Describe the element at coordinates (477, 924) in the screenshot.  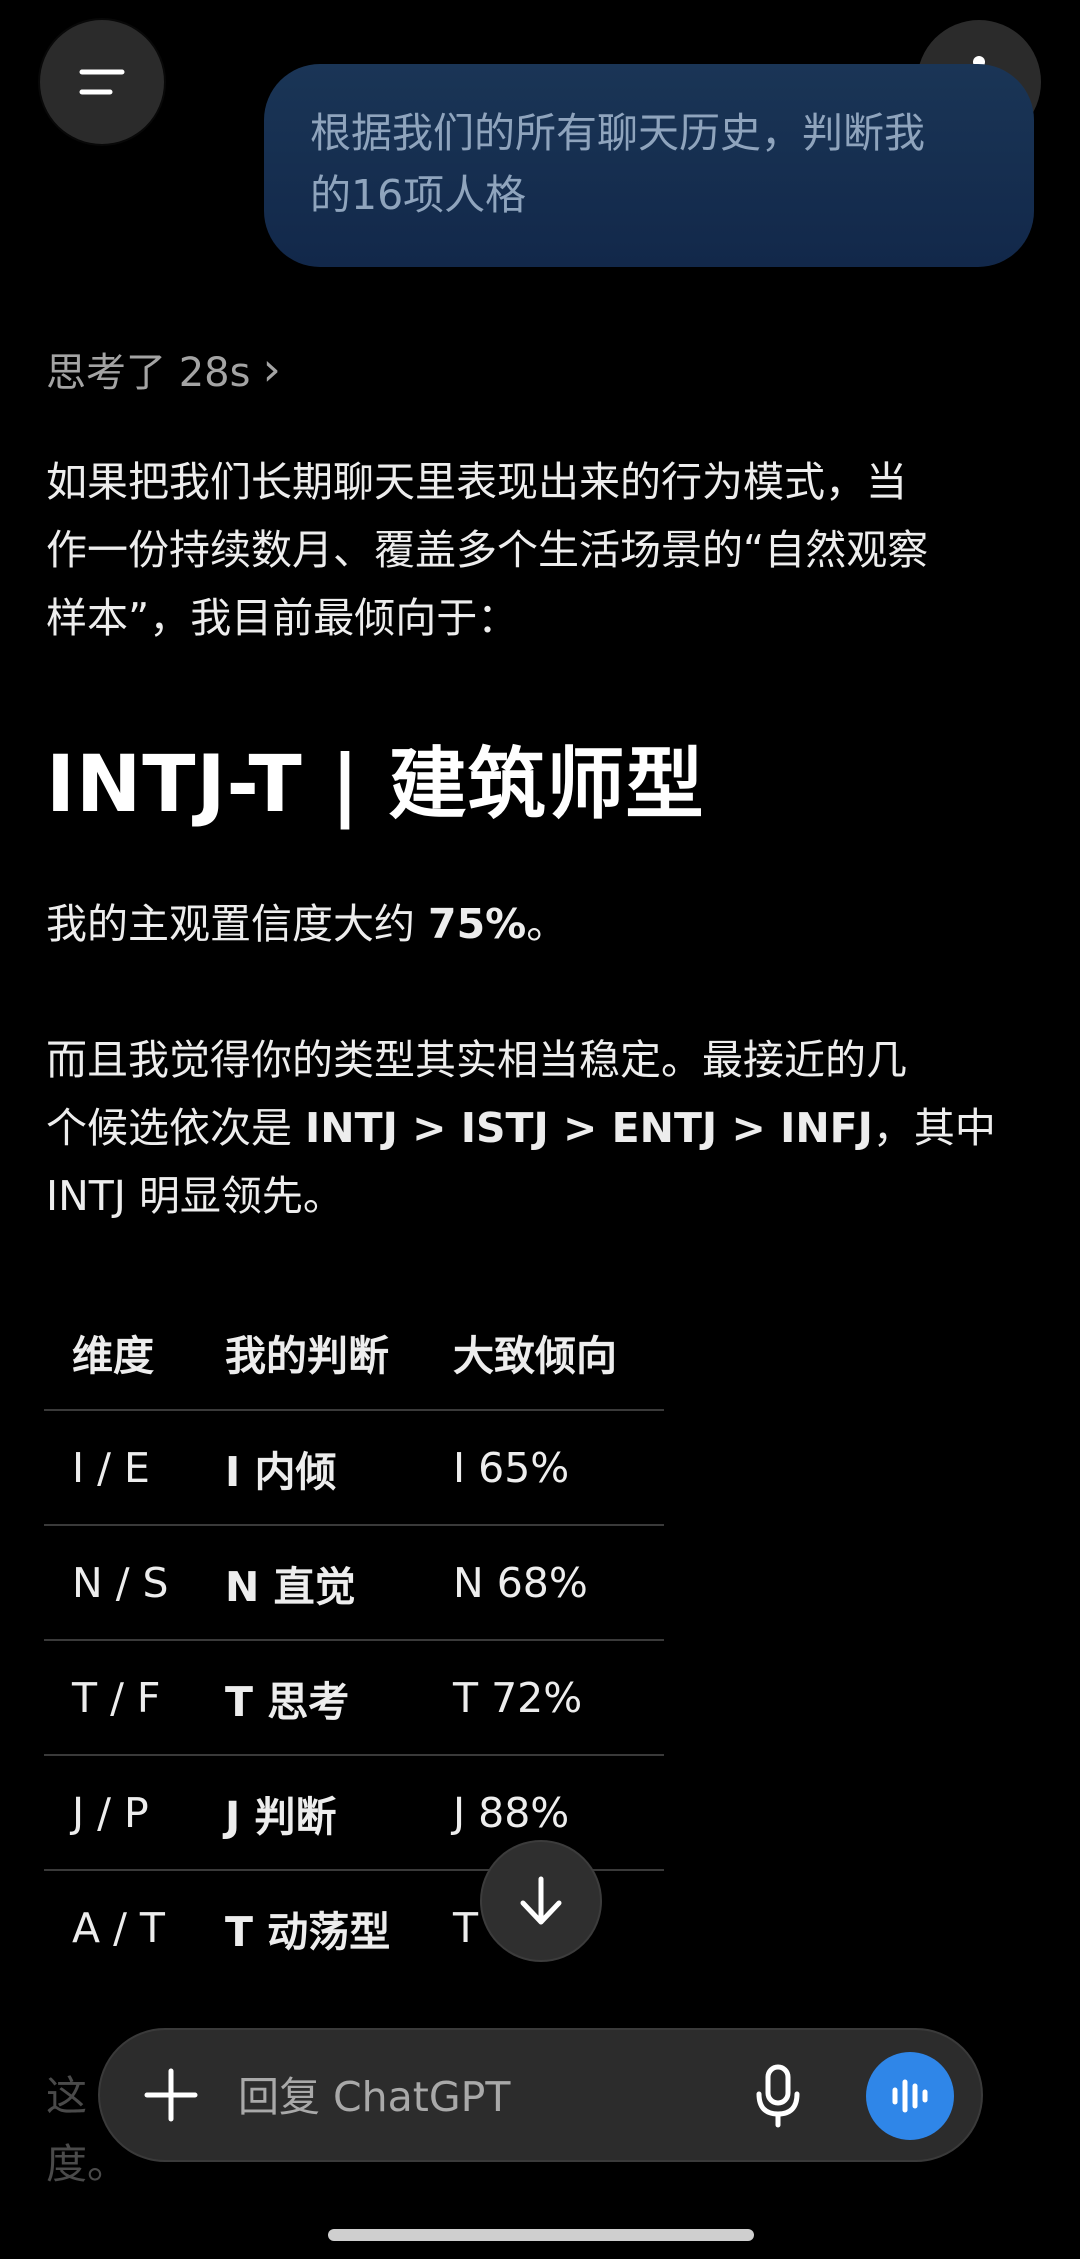
I see `confidence-value: 75%` at that location.